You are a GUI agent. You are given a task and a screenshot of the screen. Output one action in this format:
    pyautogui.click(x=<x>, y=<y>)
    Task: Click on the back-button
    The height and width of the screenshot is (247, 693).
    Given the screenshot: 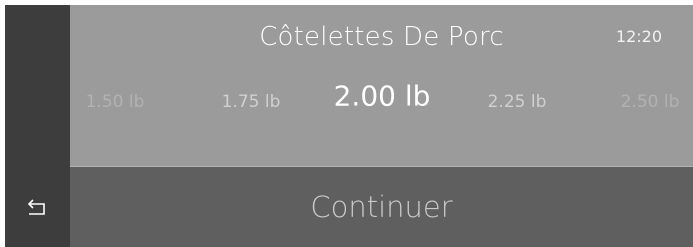 What is the action you would take?
    pyautogui.click(x=37, y=207)
    